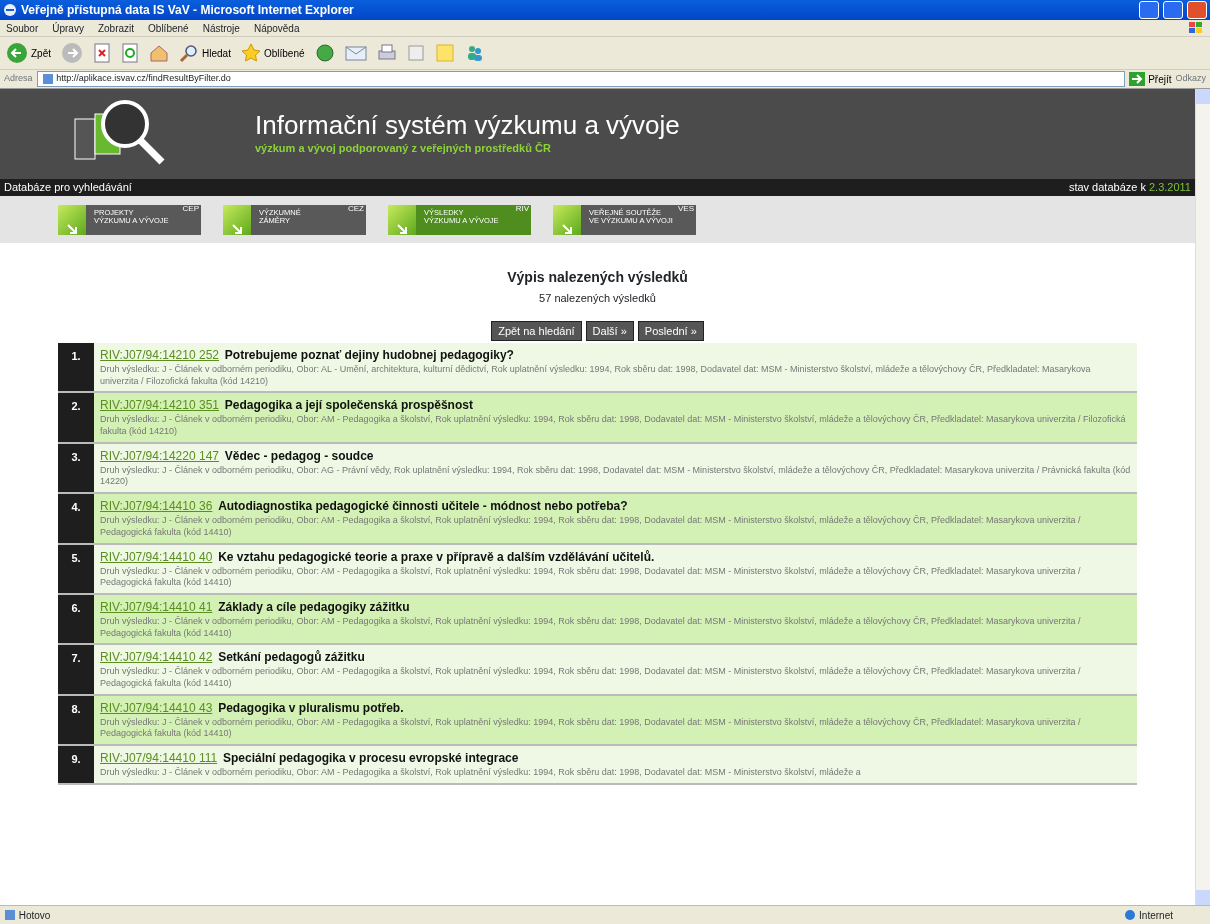 Image resolution: width=1210 pixels, height=924 pixels. Describe the element at coordinates (143, 79) in the screenshot. I see `address-text: http://aplikace.isvav.cz/findResultByFilter.do` at that location.